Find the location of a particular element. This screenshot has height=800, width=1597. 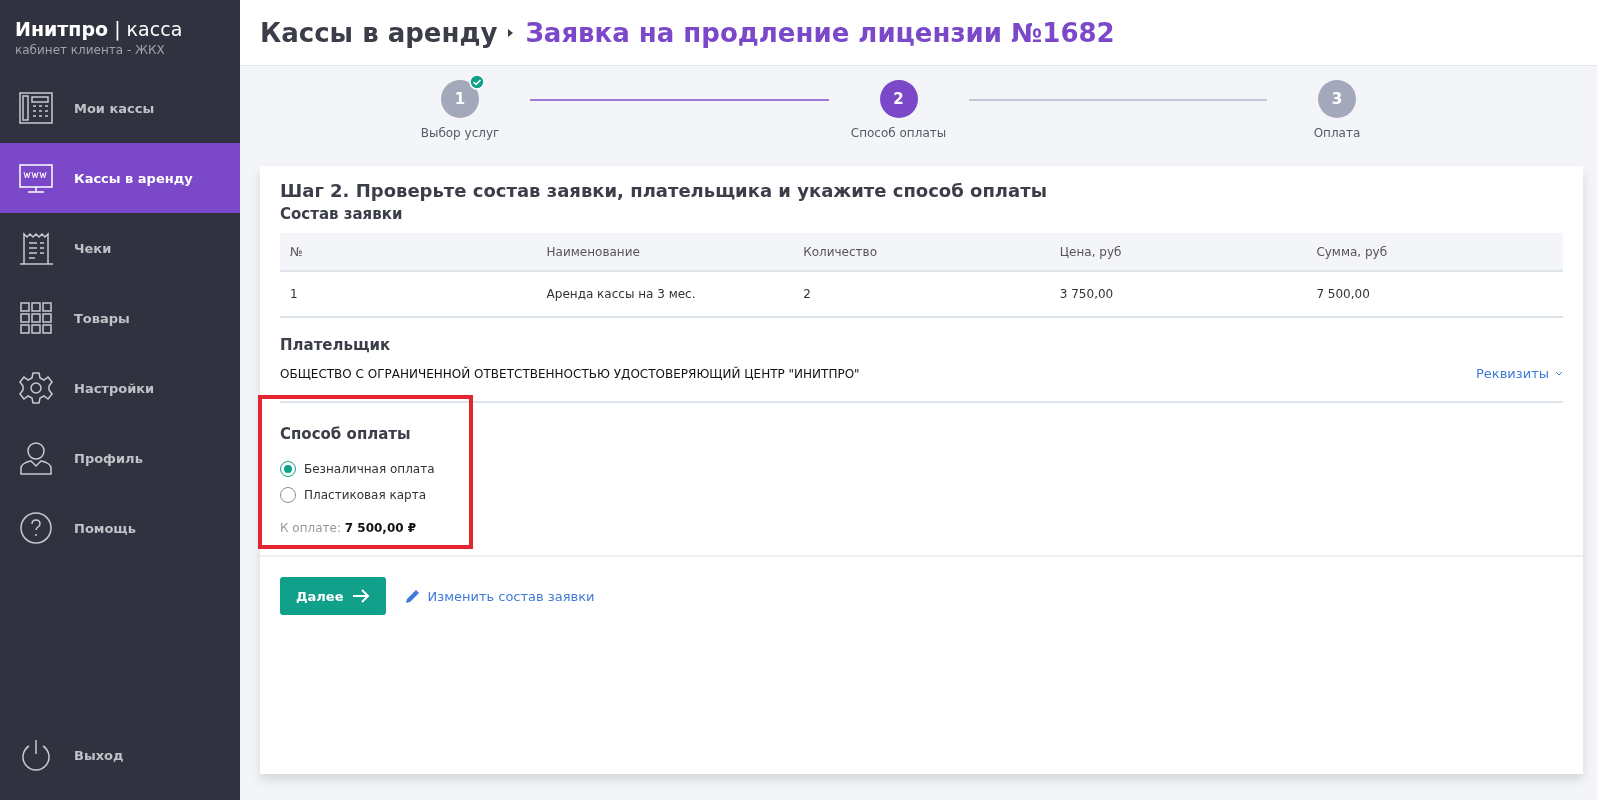

person-icon is located at coordinates (36, 458).